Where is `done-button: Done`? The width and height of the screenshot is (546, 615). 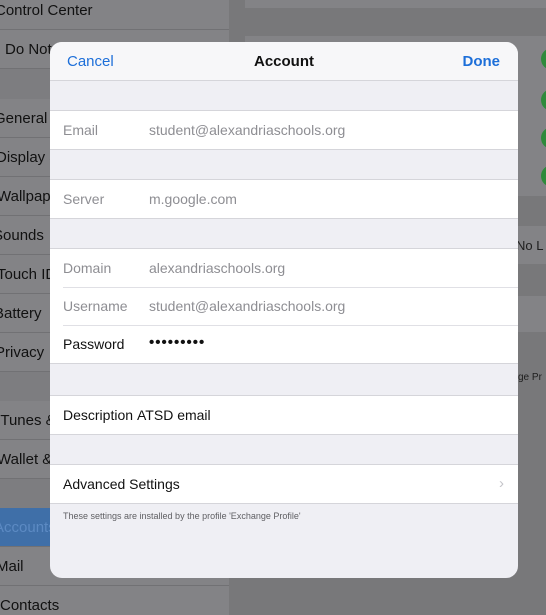
done-button: Done is located at coordinates (482, 61).